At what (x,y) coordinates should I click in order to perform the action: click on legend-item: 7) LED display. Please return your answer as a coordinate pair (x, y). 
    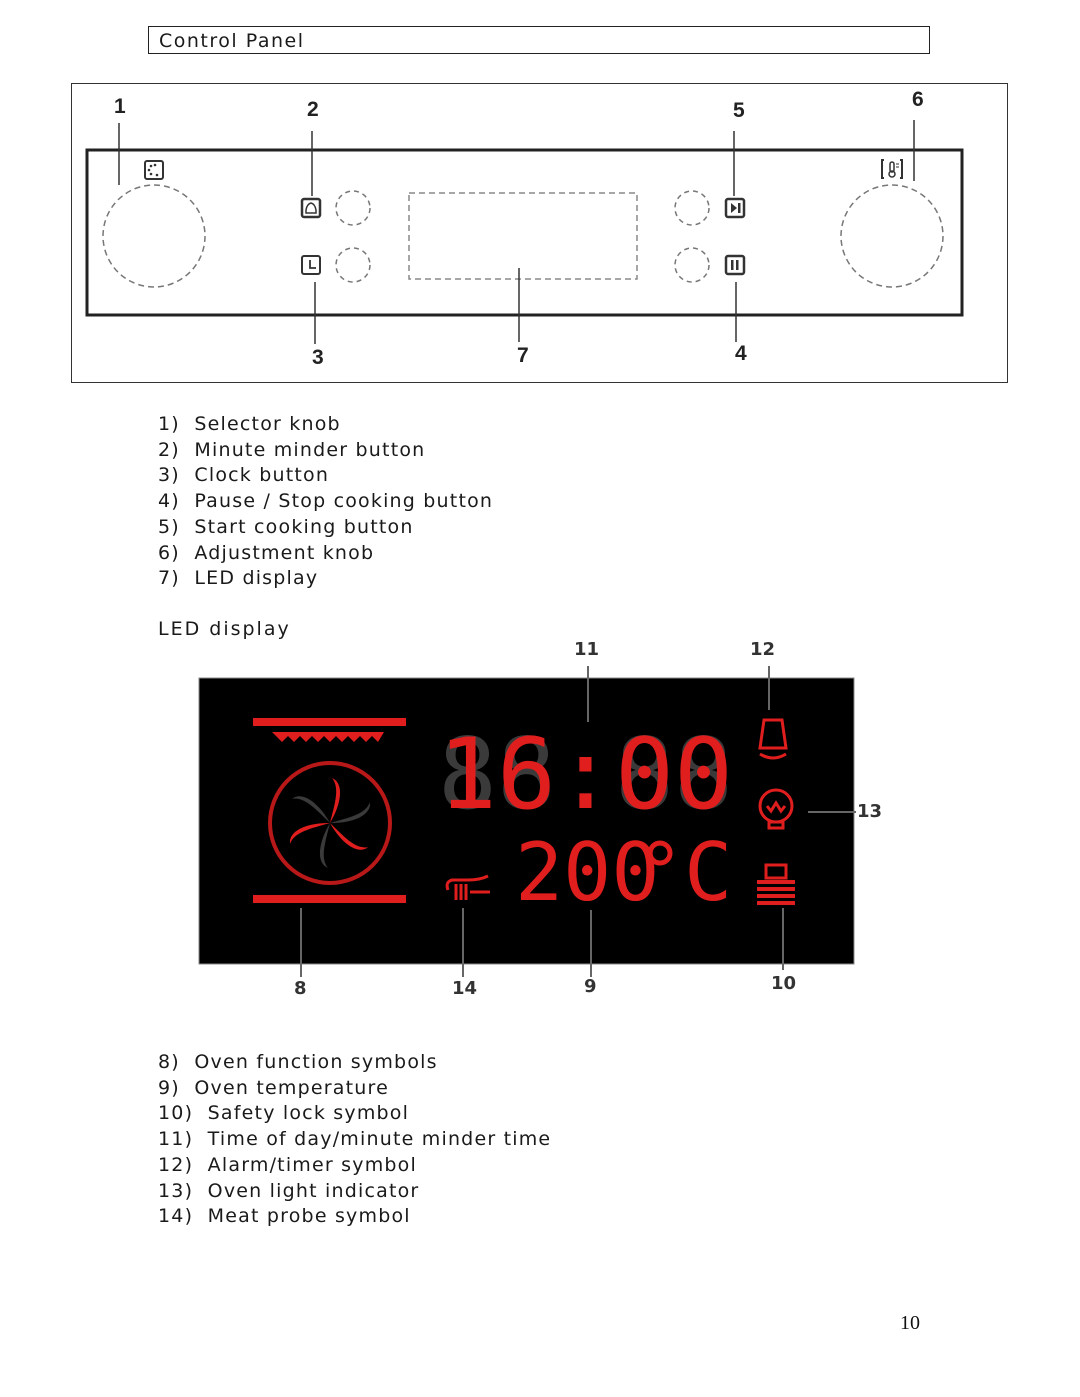
    Looking at the image, I should click on (238, 578).